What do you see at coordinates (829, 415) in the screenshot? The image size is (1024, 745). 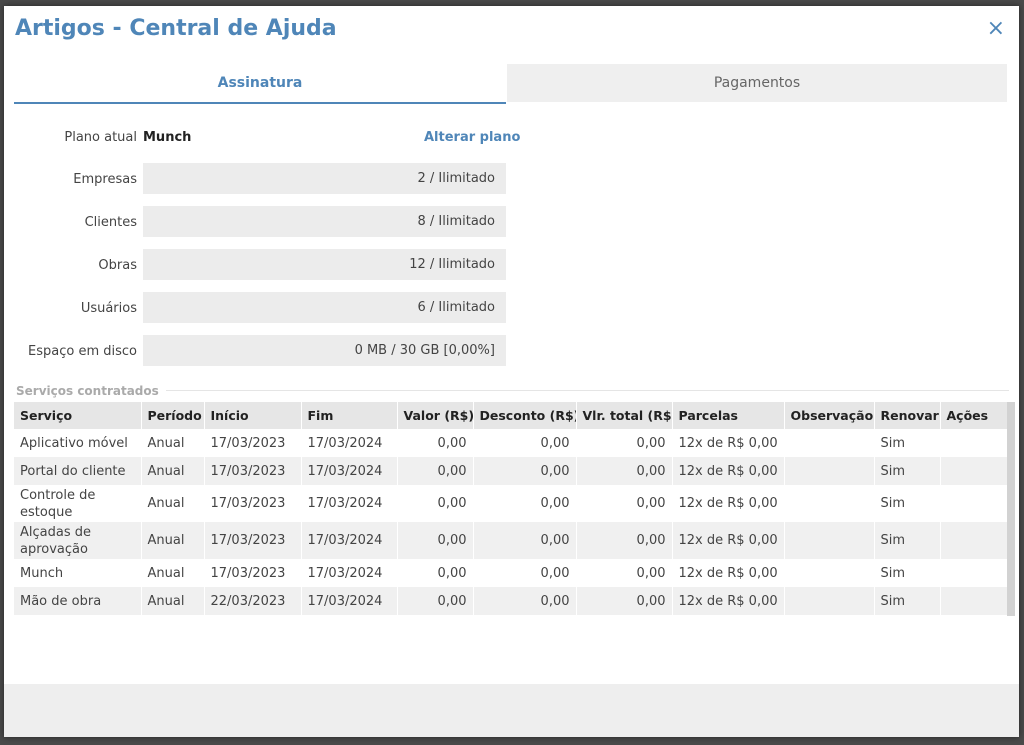 I see `col-observacao: Observação` at bounding box center [829, 415].